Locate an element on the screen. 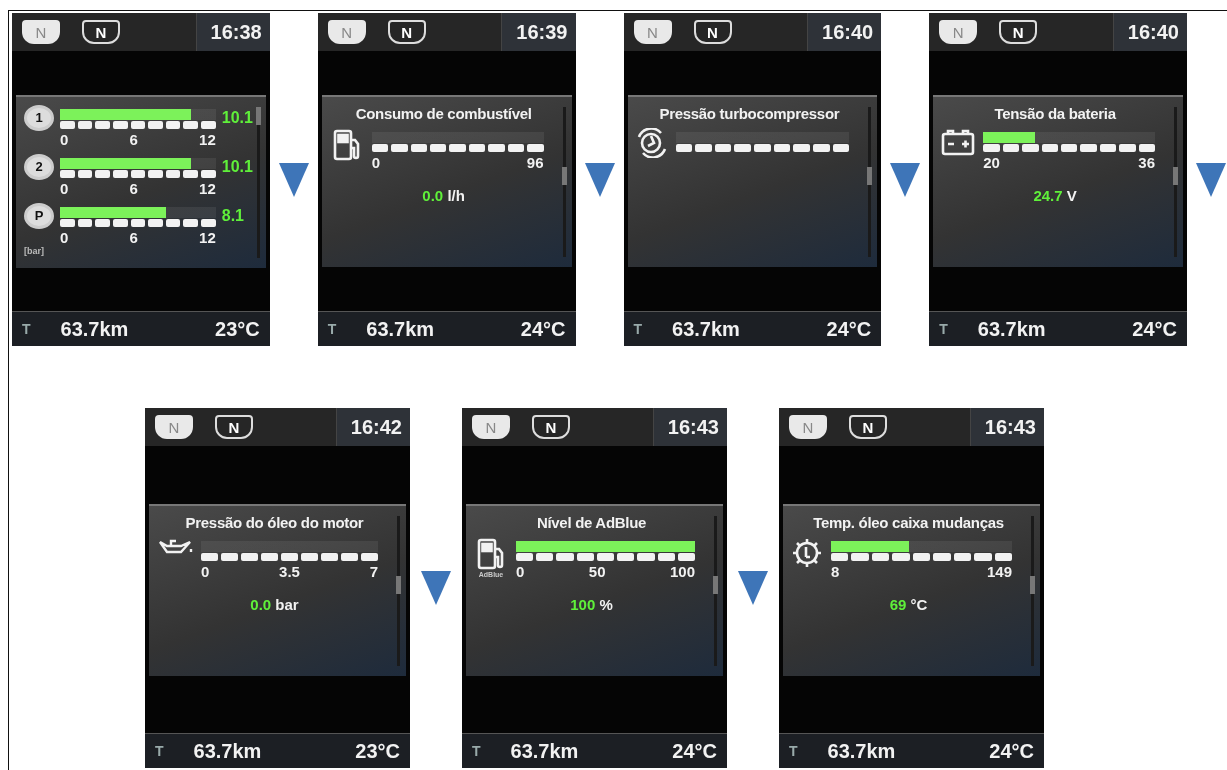 This screenshot has width=1227, height=770. clock: 16:38 is located at coordinates (232, 32).